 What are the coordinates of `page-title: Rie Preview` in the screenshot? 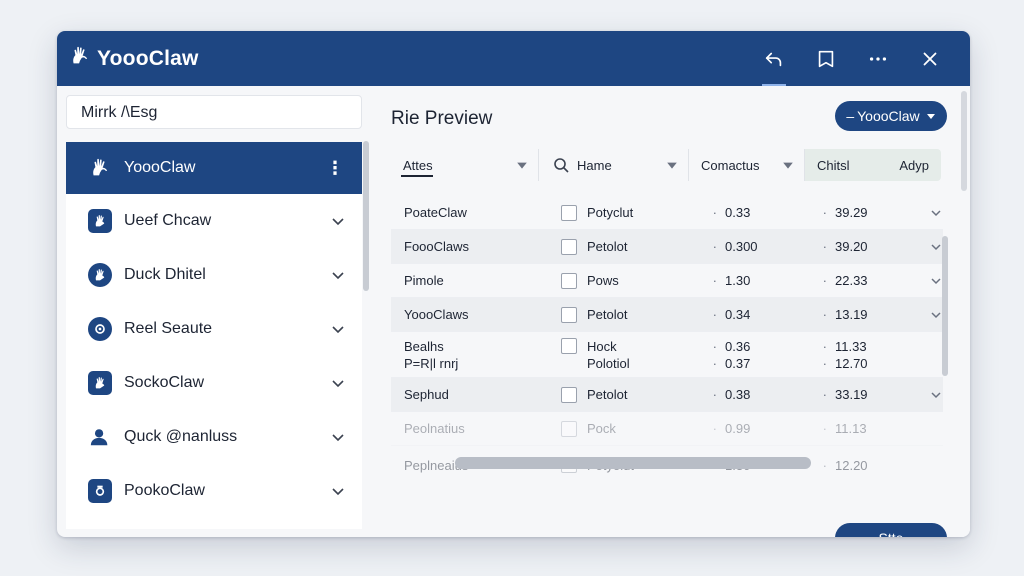 It's located at (442, 118).